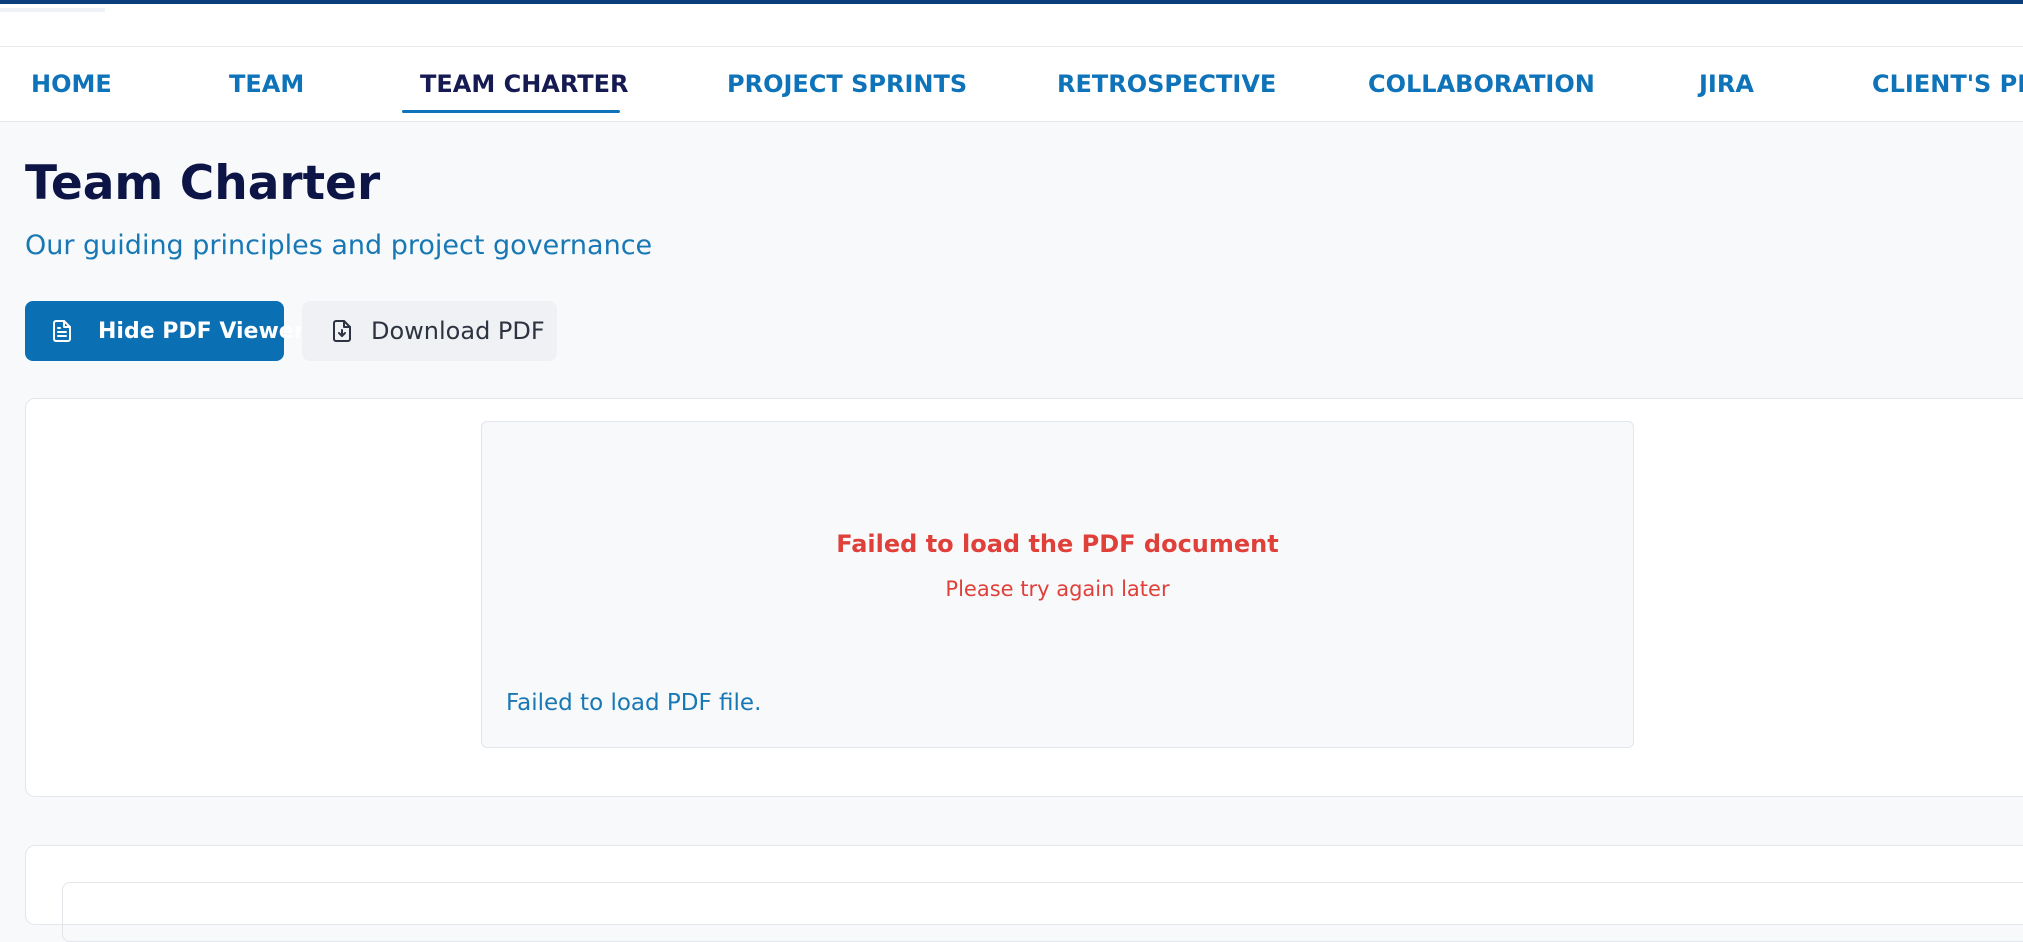  Describe the element at coordinates (1042, 912) in the screenshot. I see `secondary-content-inner` at that location.